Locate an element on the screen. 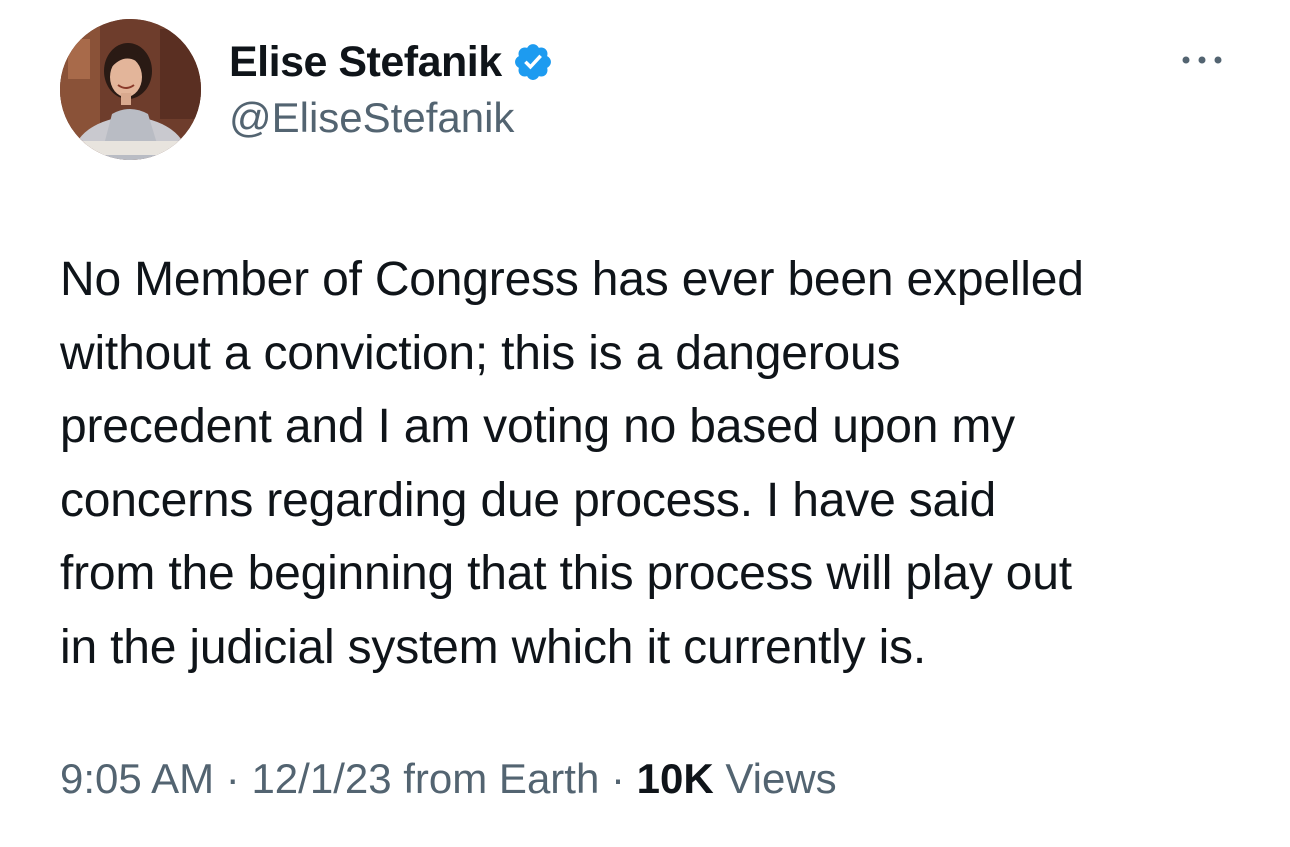 The width and height of the screenshot is (1290, 847). handle: @EliseStefanik is located at coordinates (391, 118).